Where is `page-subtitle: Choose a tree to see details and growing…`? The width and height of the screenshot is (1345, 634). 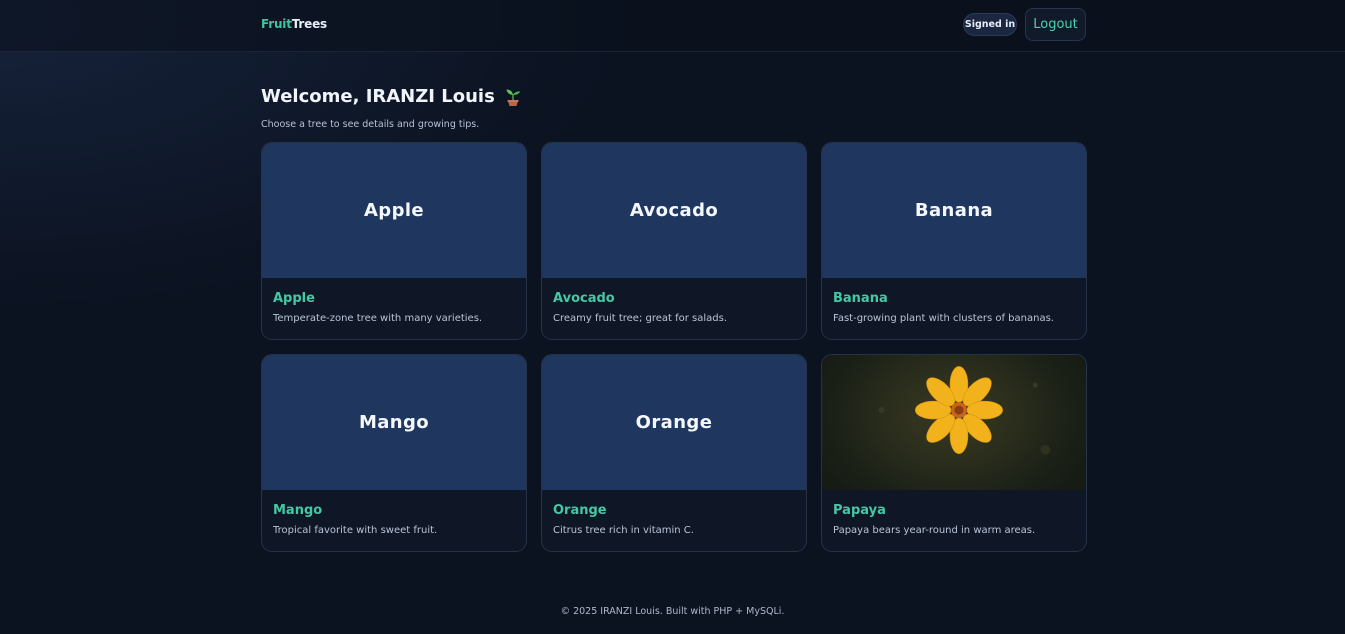 page-subtitle: Choose a tree to see details and growing… is located at coordinates (370, 124).